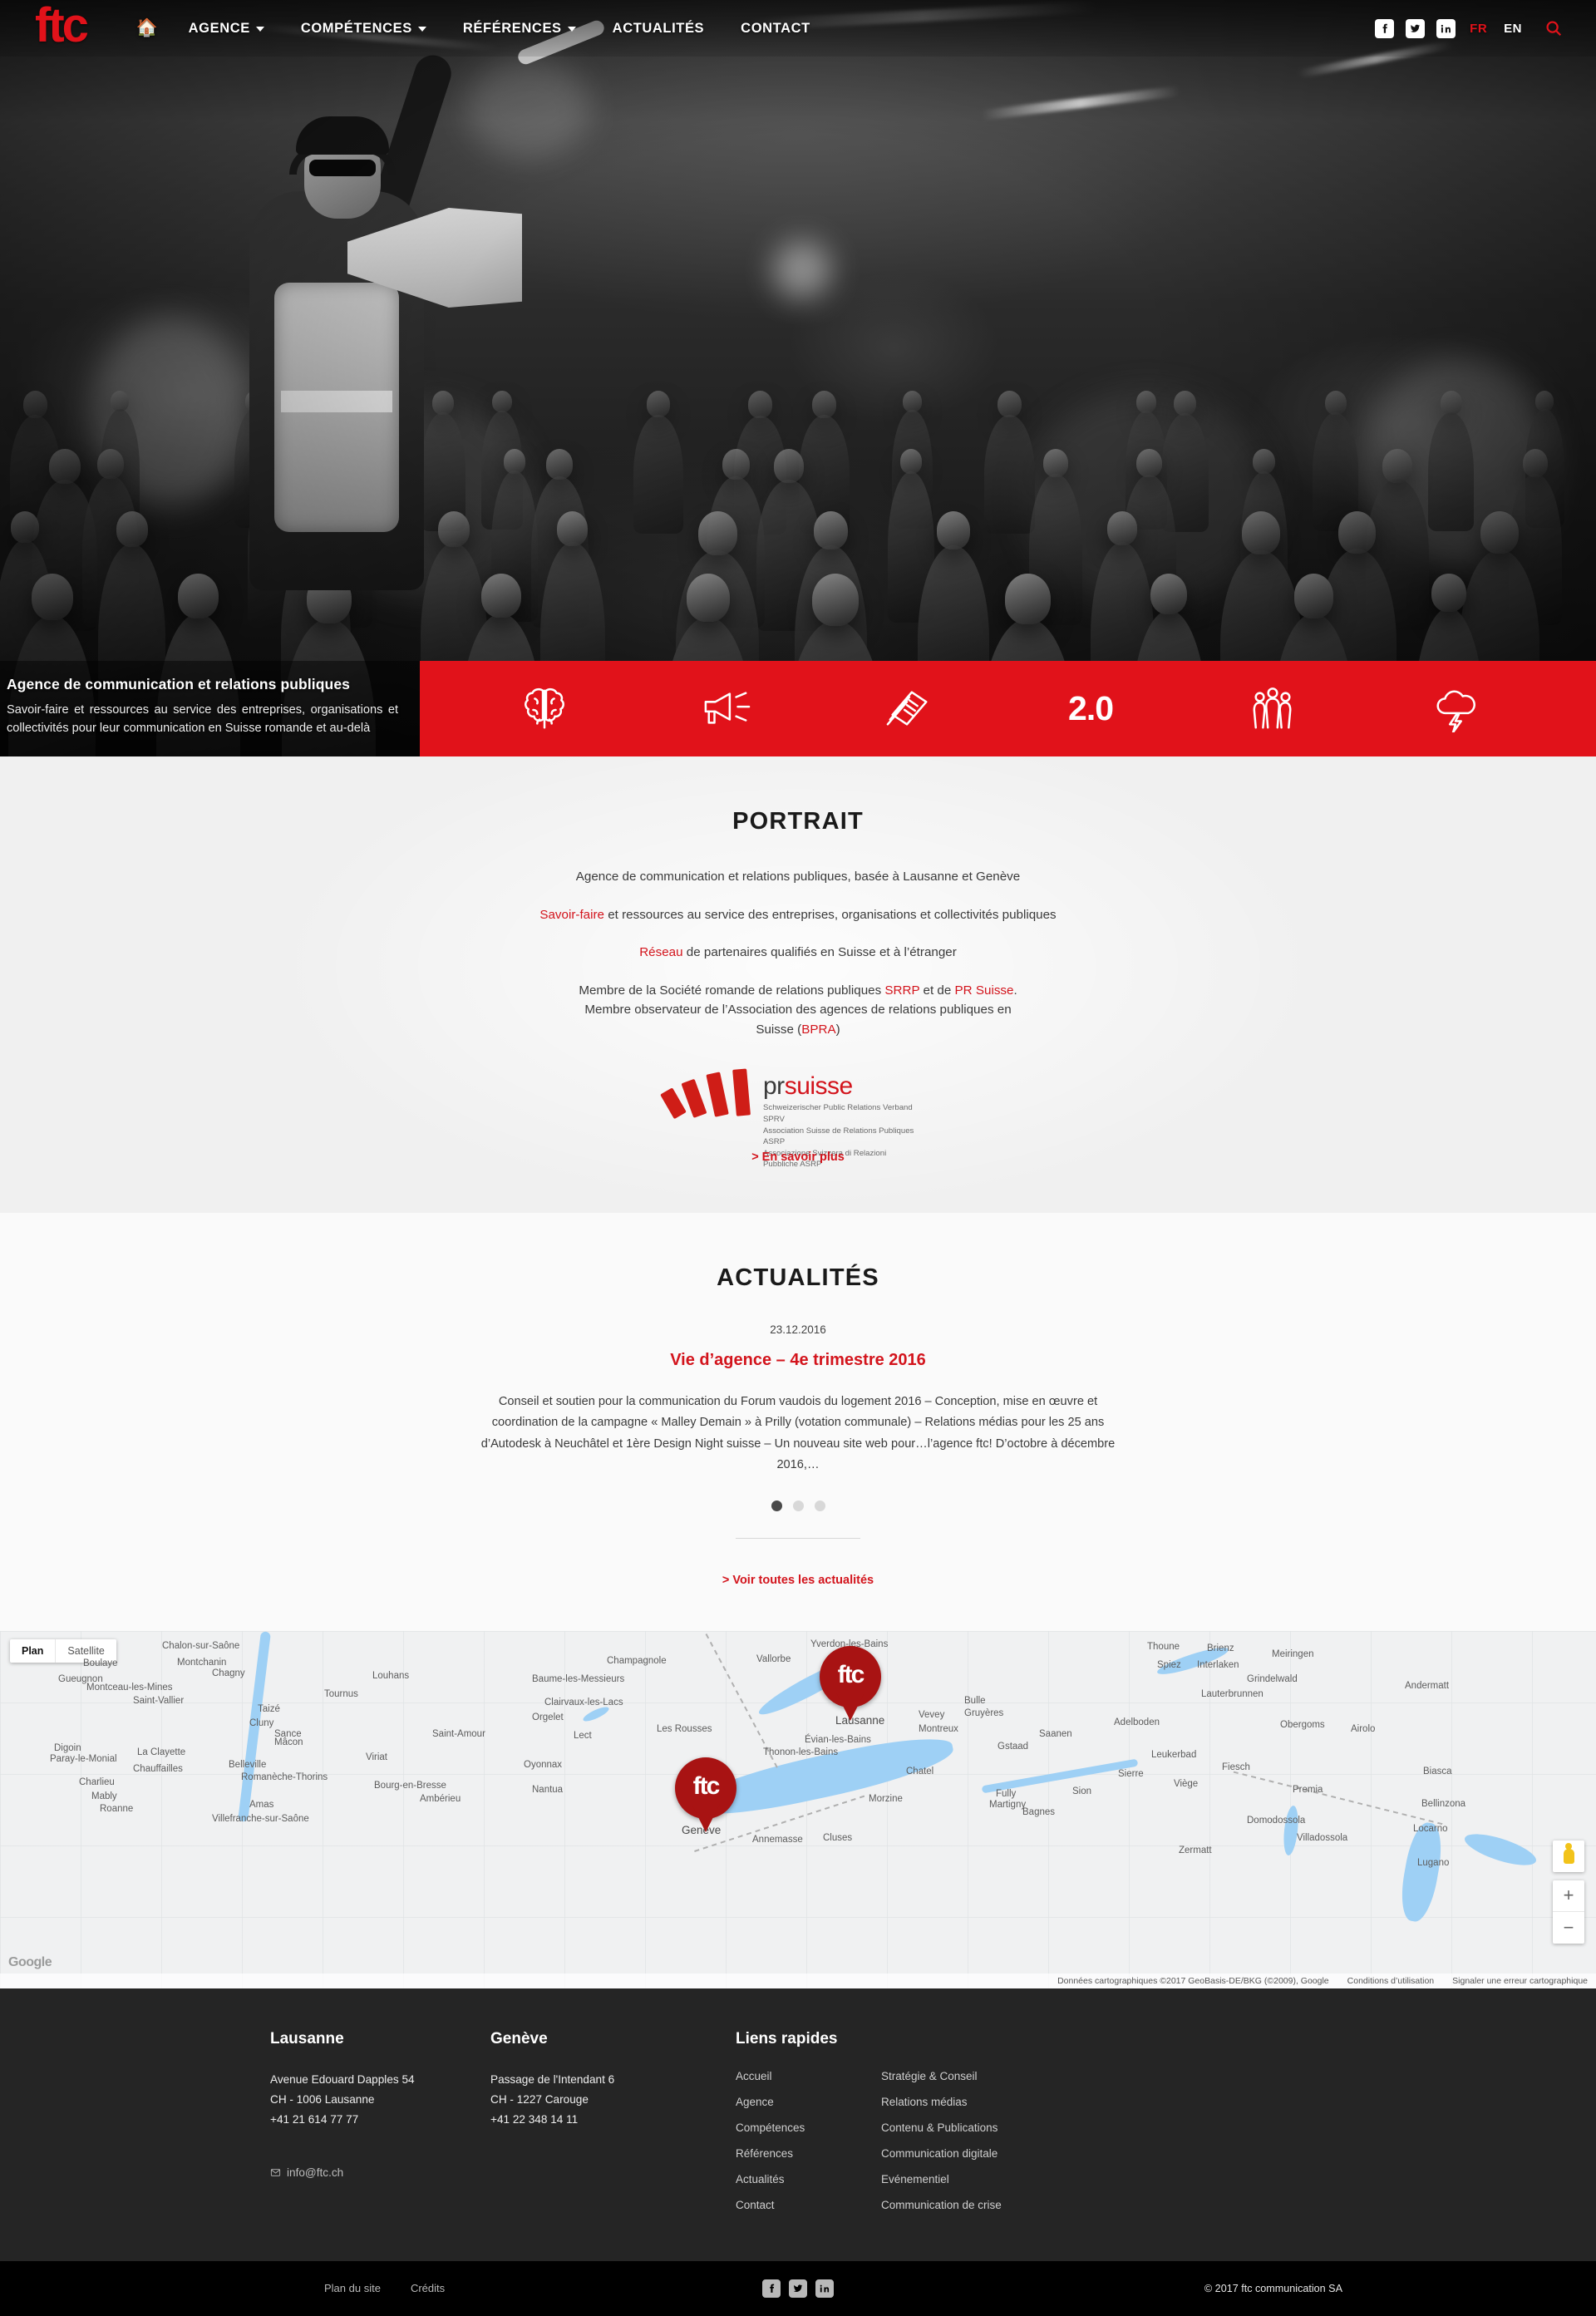 This screenshot has height=2316, width=1596. What do you see at coordinates (548, 1790) in the screenshot?
I see `map-place-label: Nantua` at bounding box center [548, 1790].